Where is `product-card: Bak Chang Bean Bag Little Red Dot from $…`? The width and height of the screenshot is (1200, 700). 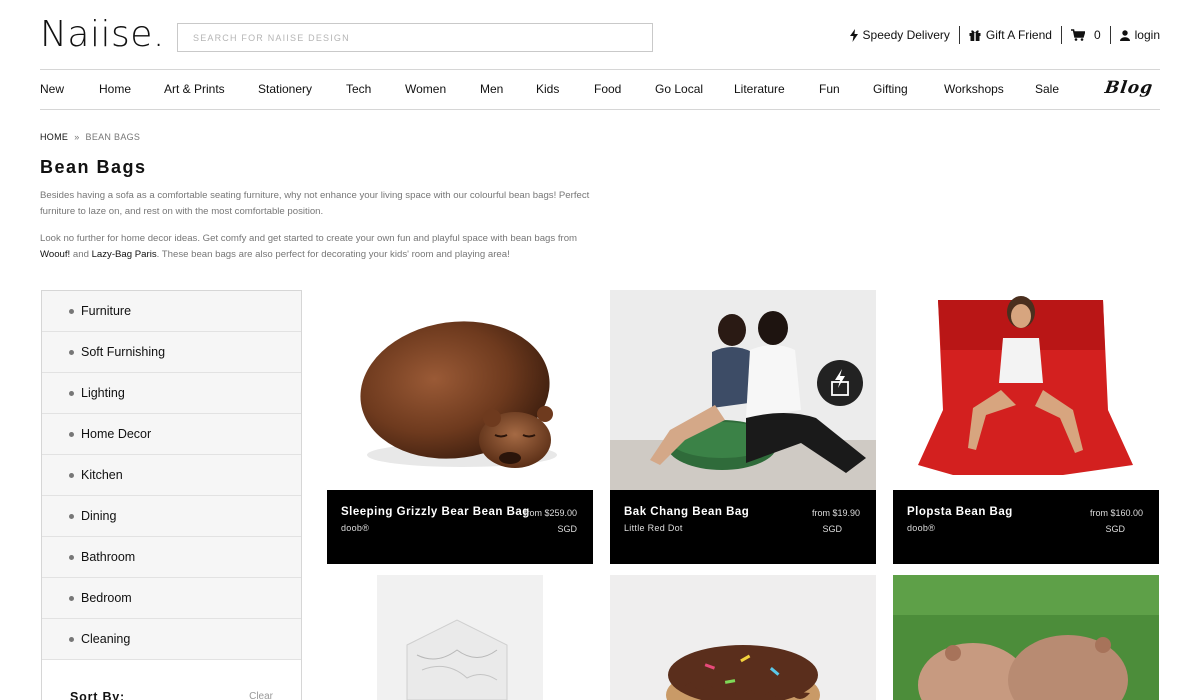
product-card: Bak Chang Bean Bag Little Red Dot from $… is located at coordinates (743, 427).